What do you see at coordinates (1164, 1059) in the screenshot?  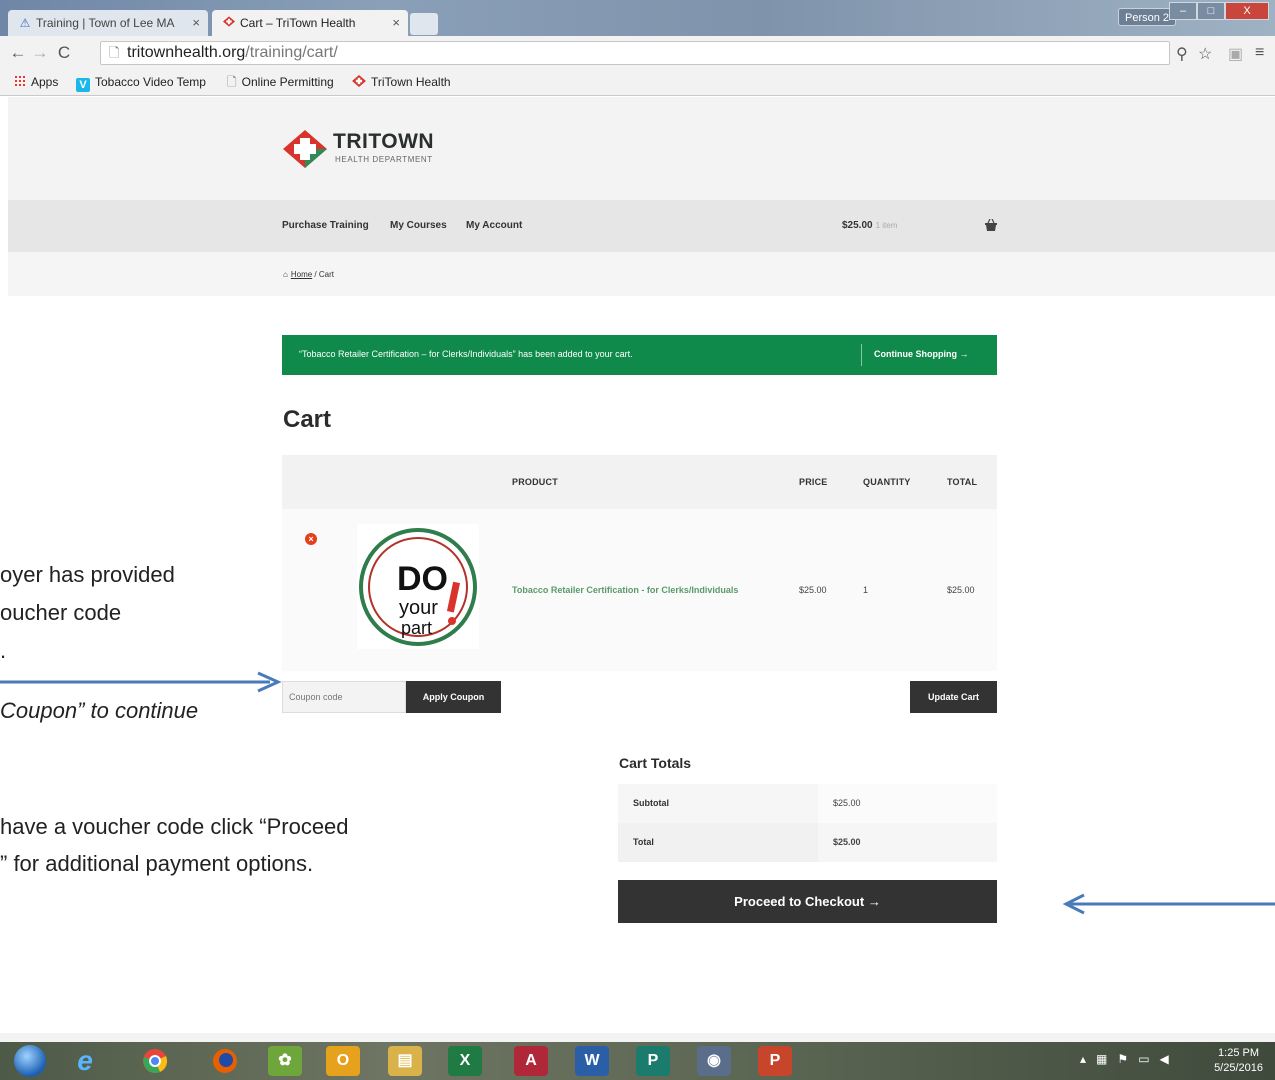 I see `volume-muted-icon: ◀` at bounding box center [1164, 1059].